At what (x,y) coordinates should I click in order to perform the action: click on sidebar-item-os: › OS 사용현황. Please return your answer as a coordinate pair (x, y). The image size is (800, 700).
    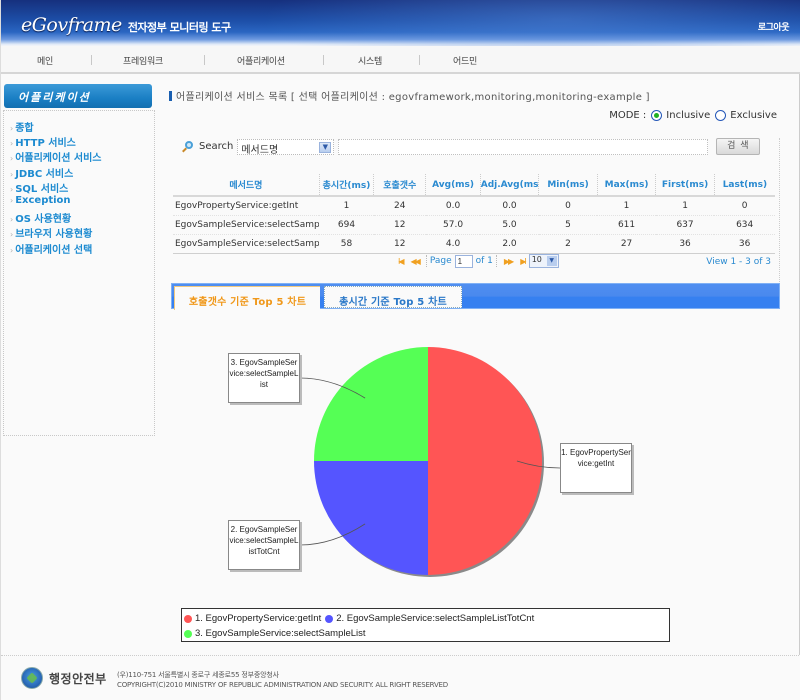
    Looking at the image, I should click on (56, 217).